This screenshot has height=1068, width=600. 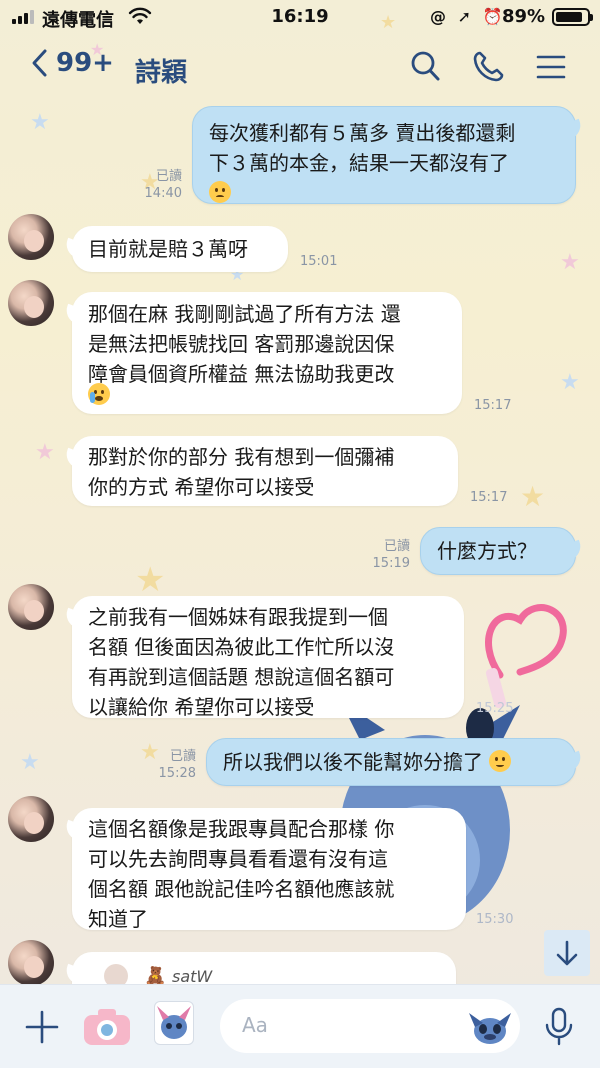 I want to click on crying-face-icon, so click(x=99, y=394).